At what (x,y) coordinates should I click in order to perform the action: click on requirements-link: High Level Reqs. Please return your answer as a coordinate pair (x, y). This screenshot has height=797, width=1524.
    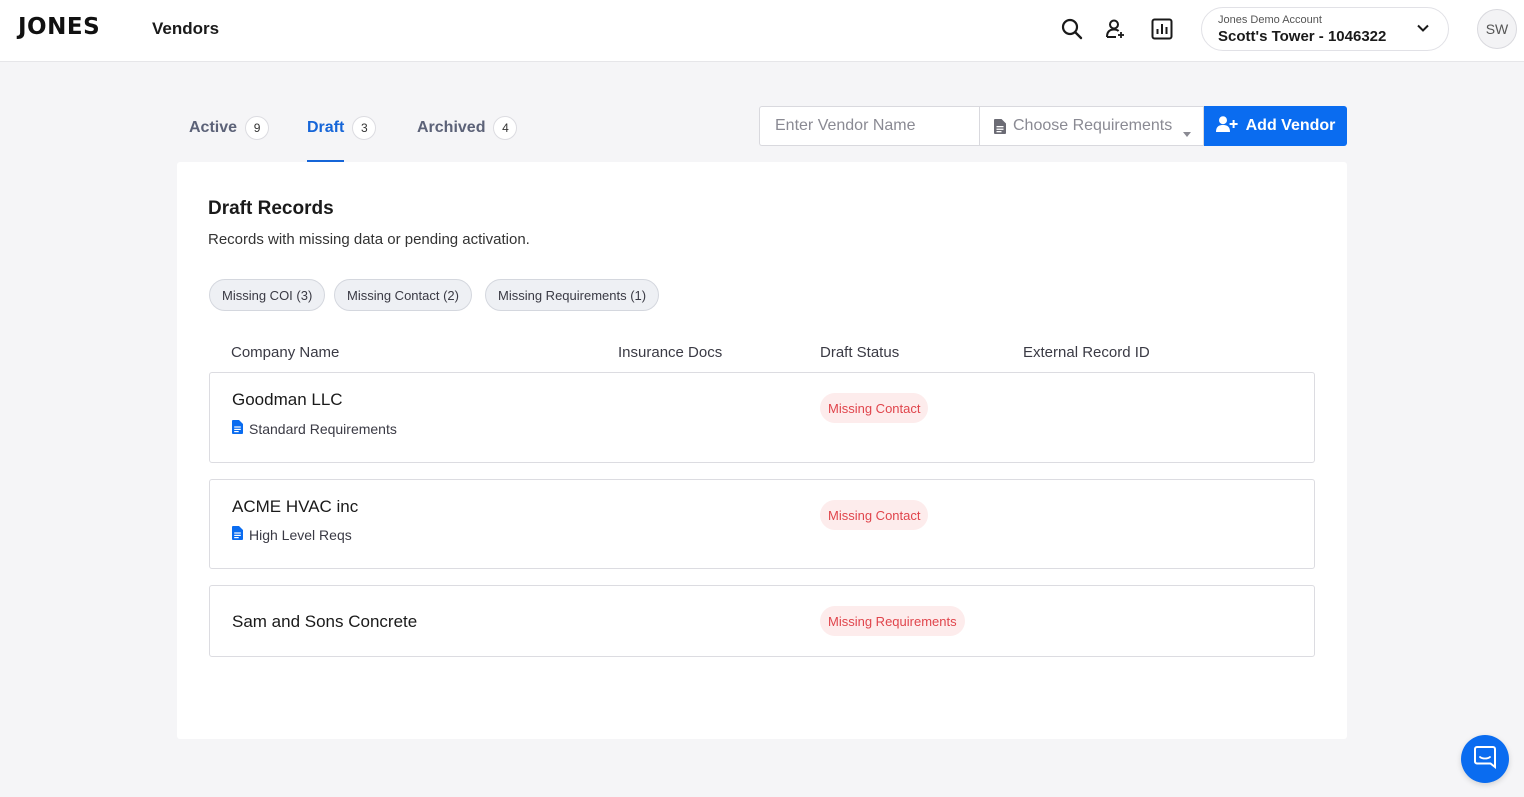
    Looking at the image, I should click on (292, 534).